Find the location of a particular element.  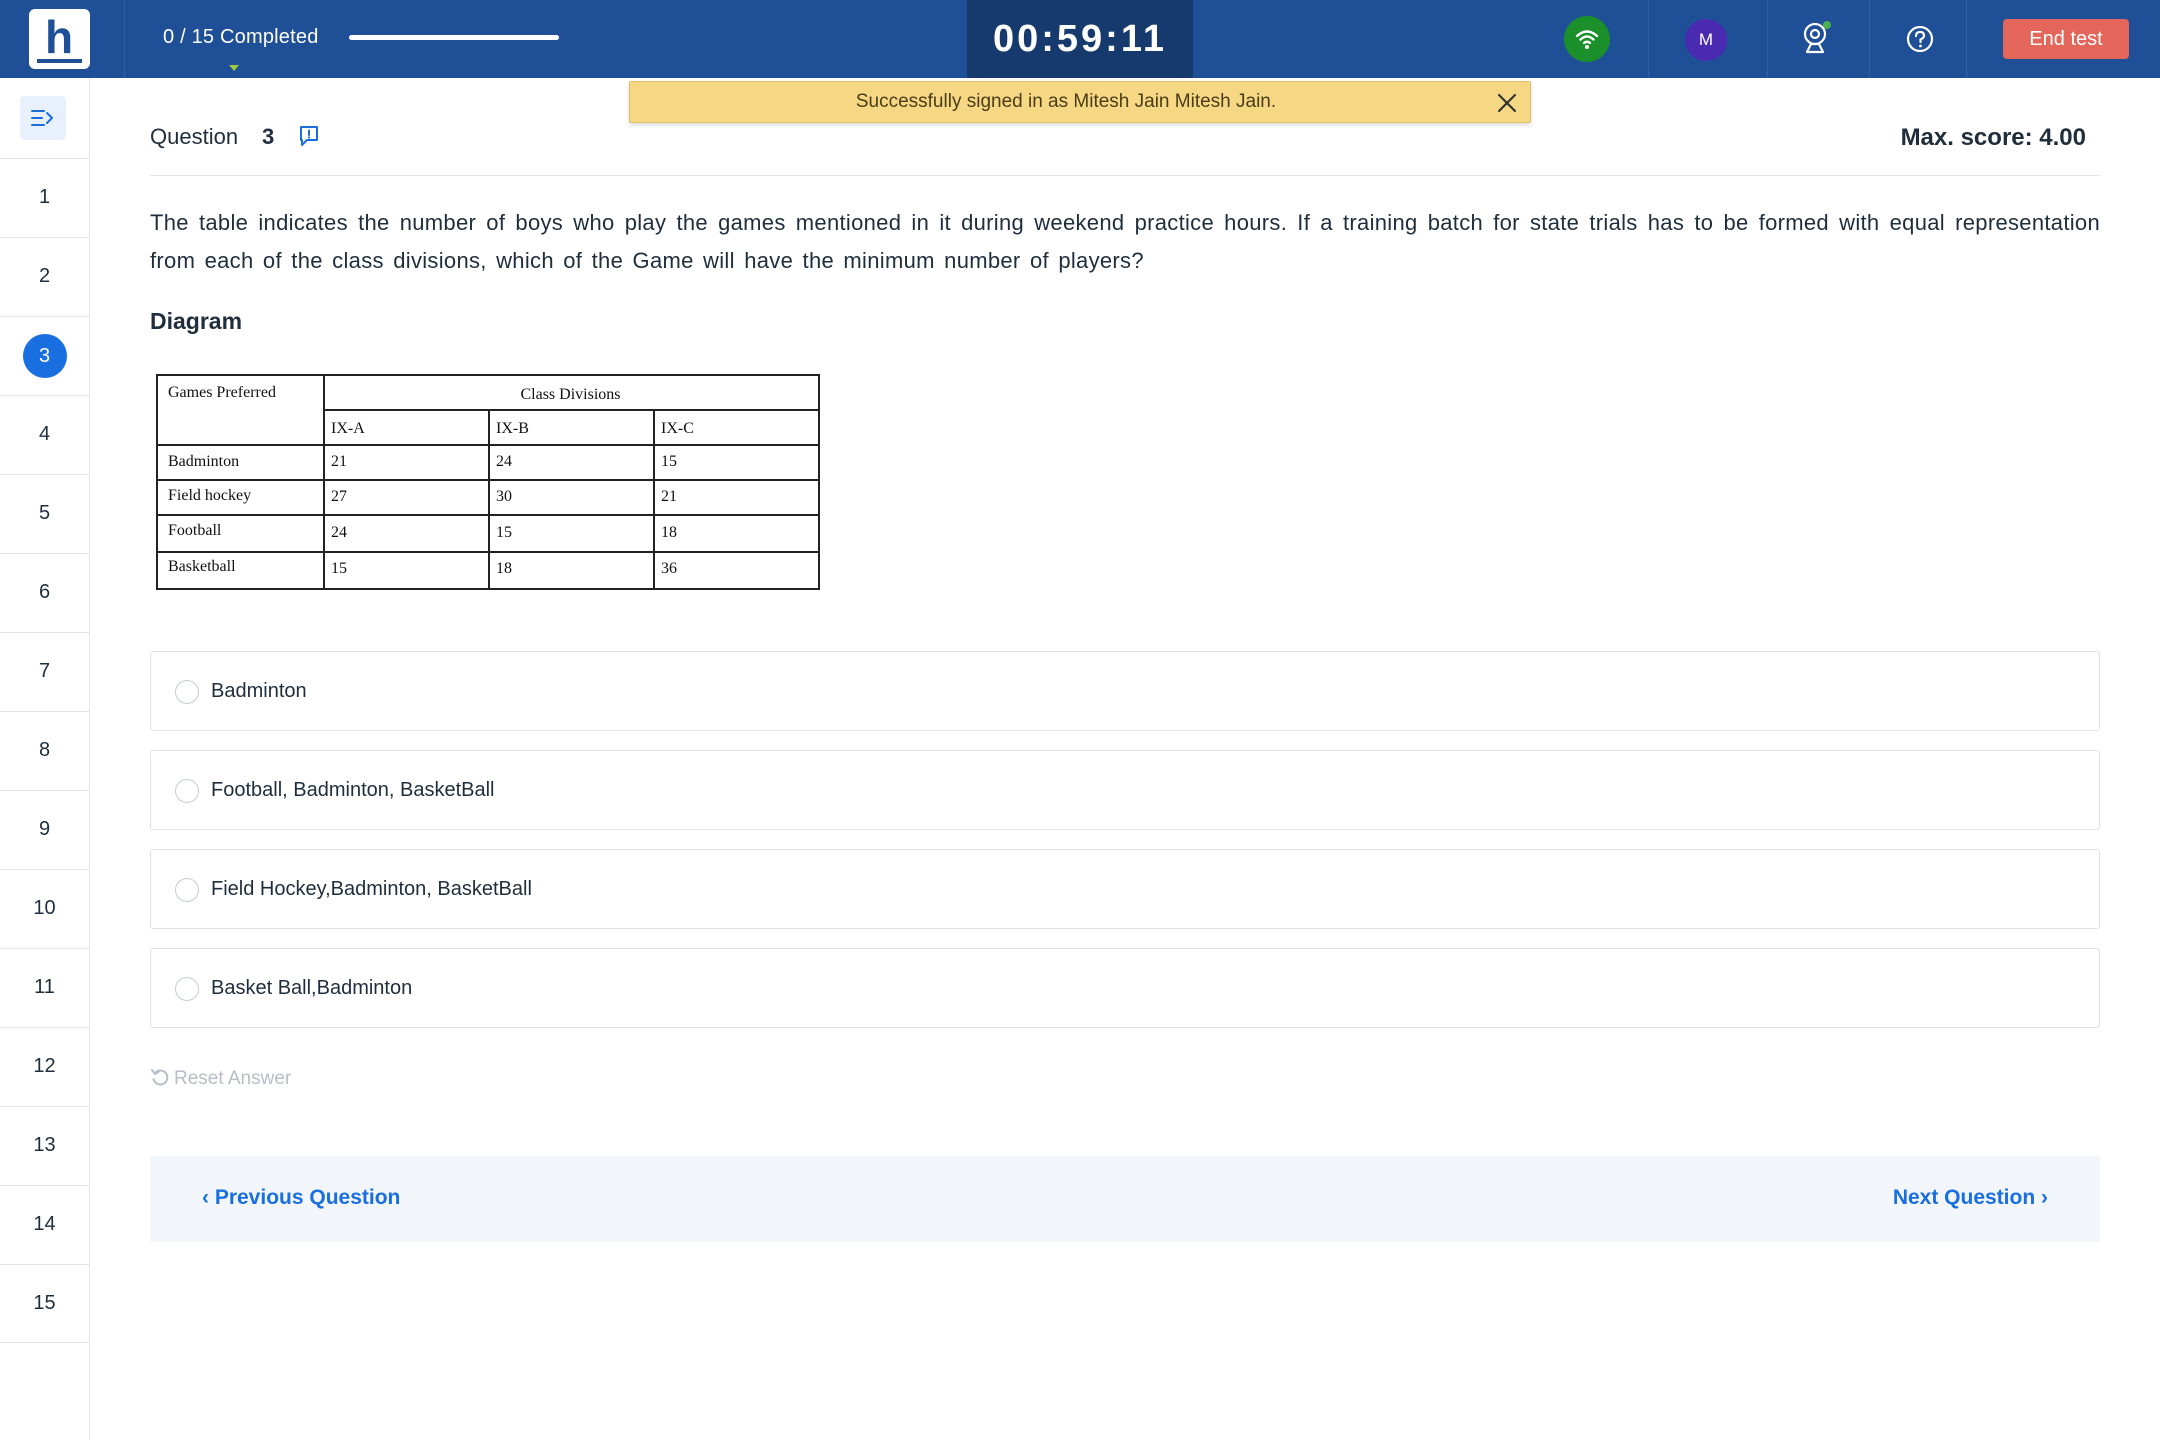

sidebar-question-15: 15 is located at coordinates (44, 1303).